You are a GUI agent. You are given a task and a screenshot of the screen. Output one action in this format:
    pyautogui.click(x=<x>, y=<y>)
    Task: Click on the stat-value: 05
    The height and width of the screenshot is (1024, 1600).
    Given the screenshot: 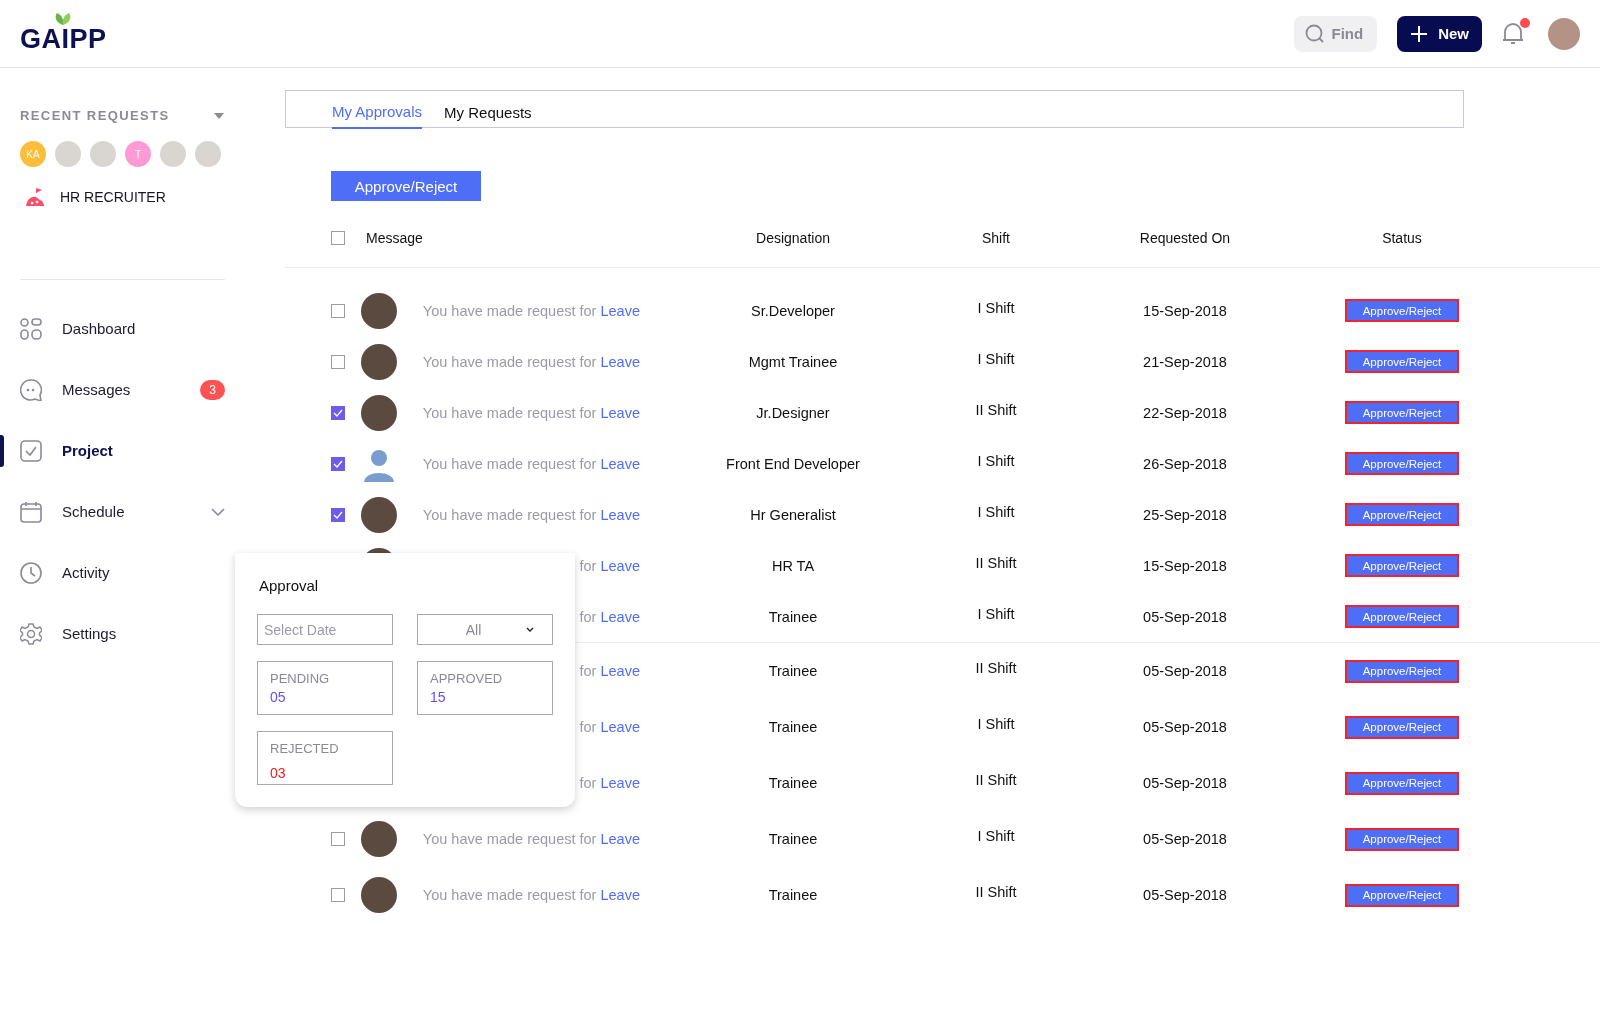 What is the action you would take?
    pyautogui.click(x=278, y=697)
    